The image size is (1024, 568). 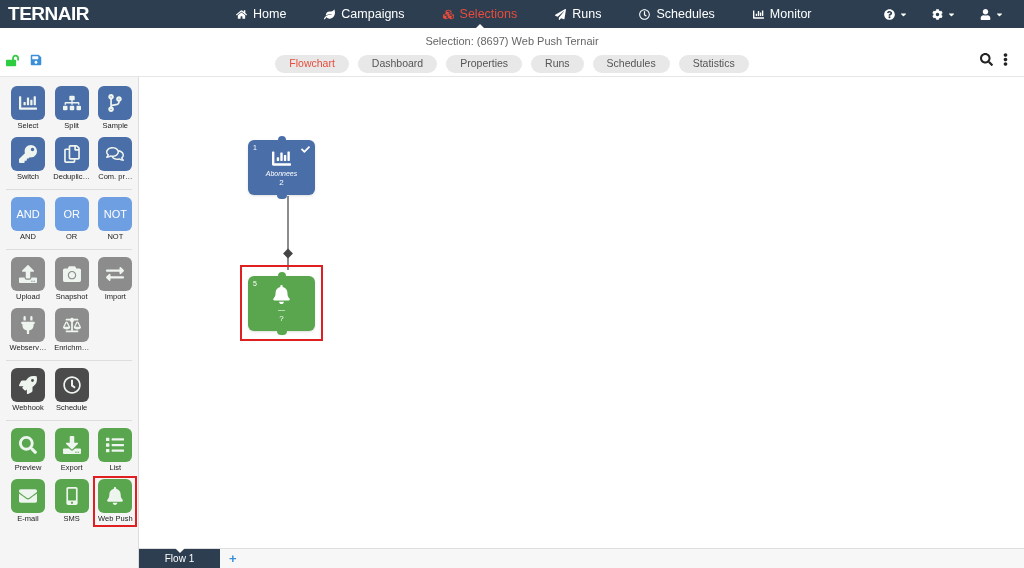 What do you see at coordinates (28, 325) in the screenshot?
I see `plug-icon` at bounding box center [28, 325].